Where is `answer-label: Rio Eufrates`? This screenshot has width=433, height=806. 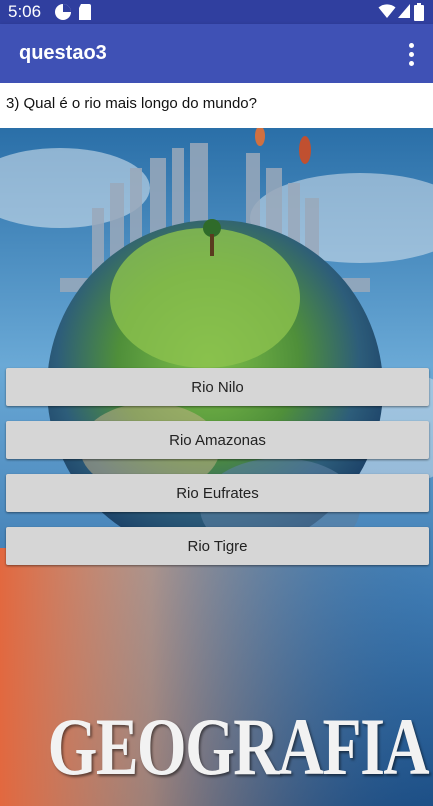 answer-label: Rio Eufrates is located at coordinates (217, 493).